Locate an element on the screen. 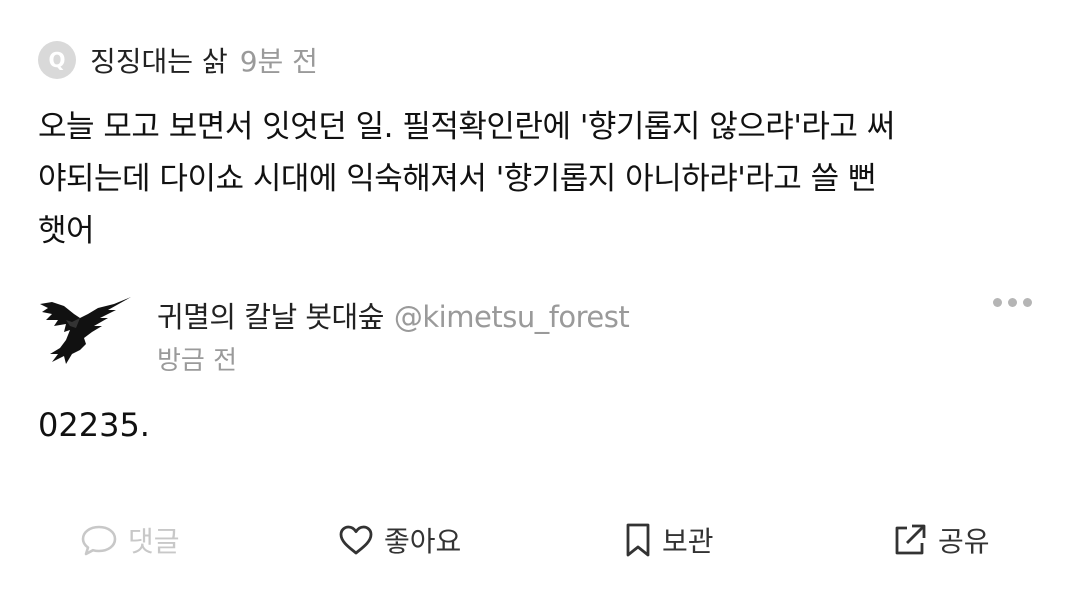  quoted-post-header: Q 징징대는 삵 9분 전 is located at coordinates (178, 60).